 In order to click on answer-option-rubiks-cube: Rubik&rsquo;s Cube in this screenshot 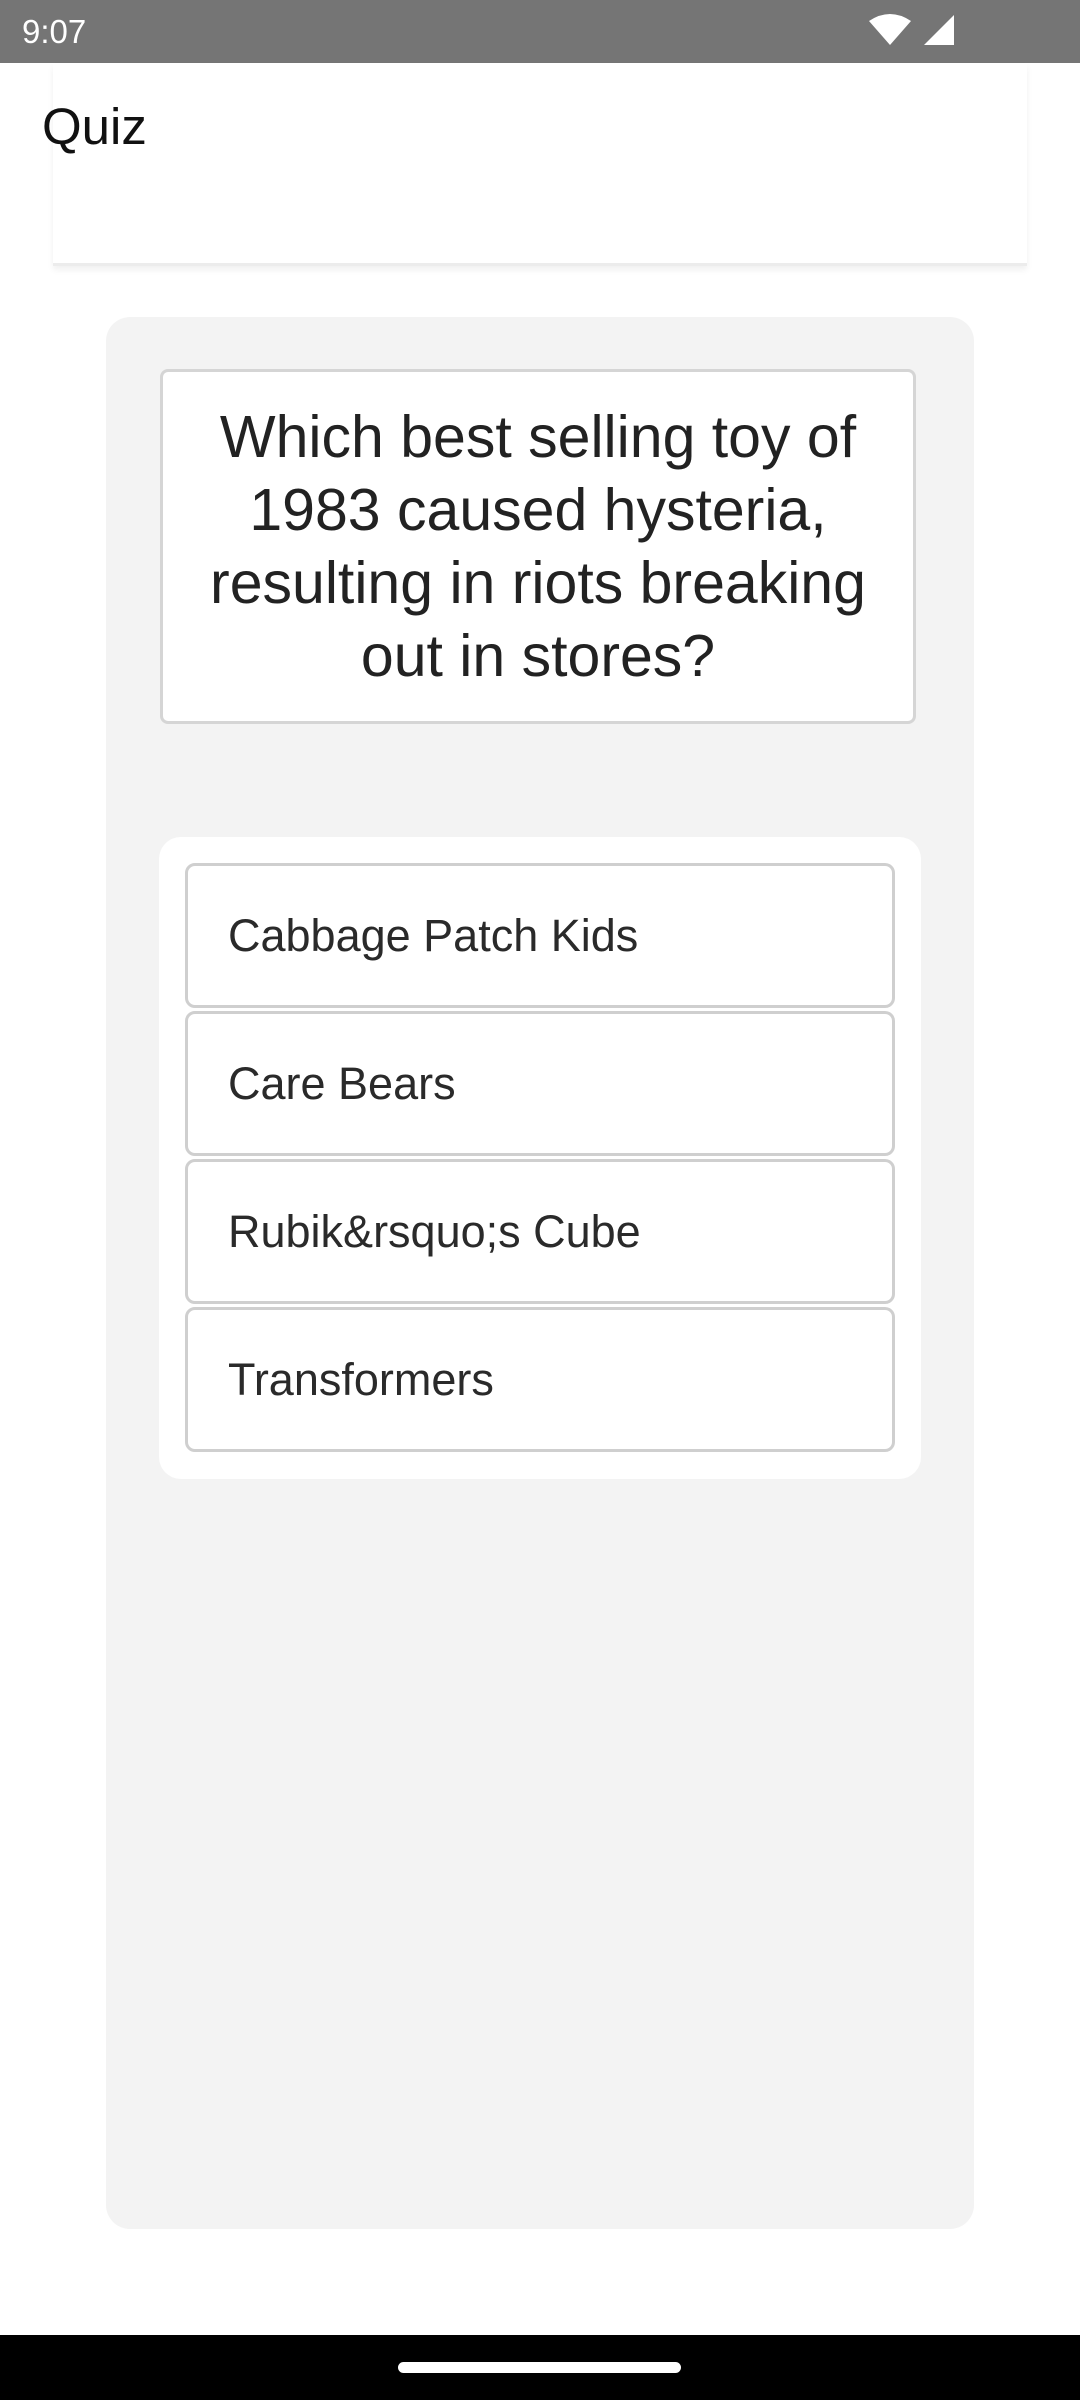, I will do `click(540, 1231)`.